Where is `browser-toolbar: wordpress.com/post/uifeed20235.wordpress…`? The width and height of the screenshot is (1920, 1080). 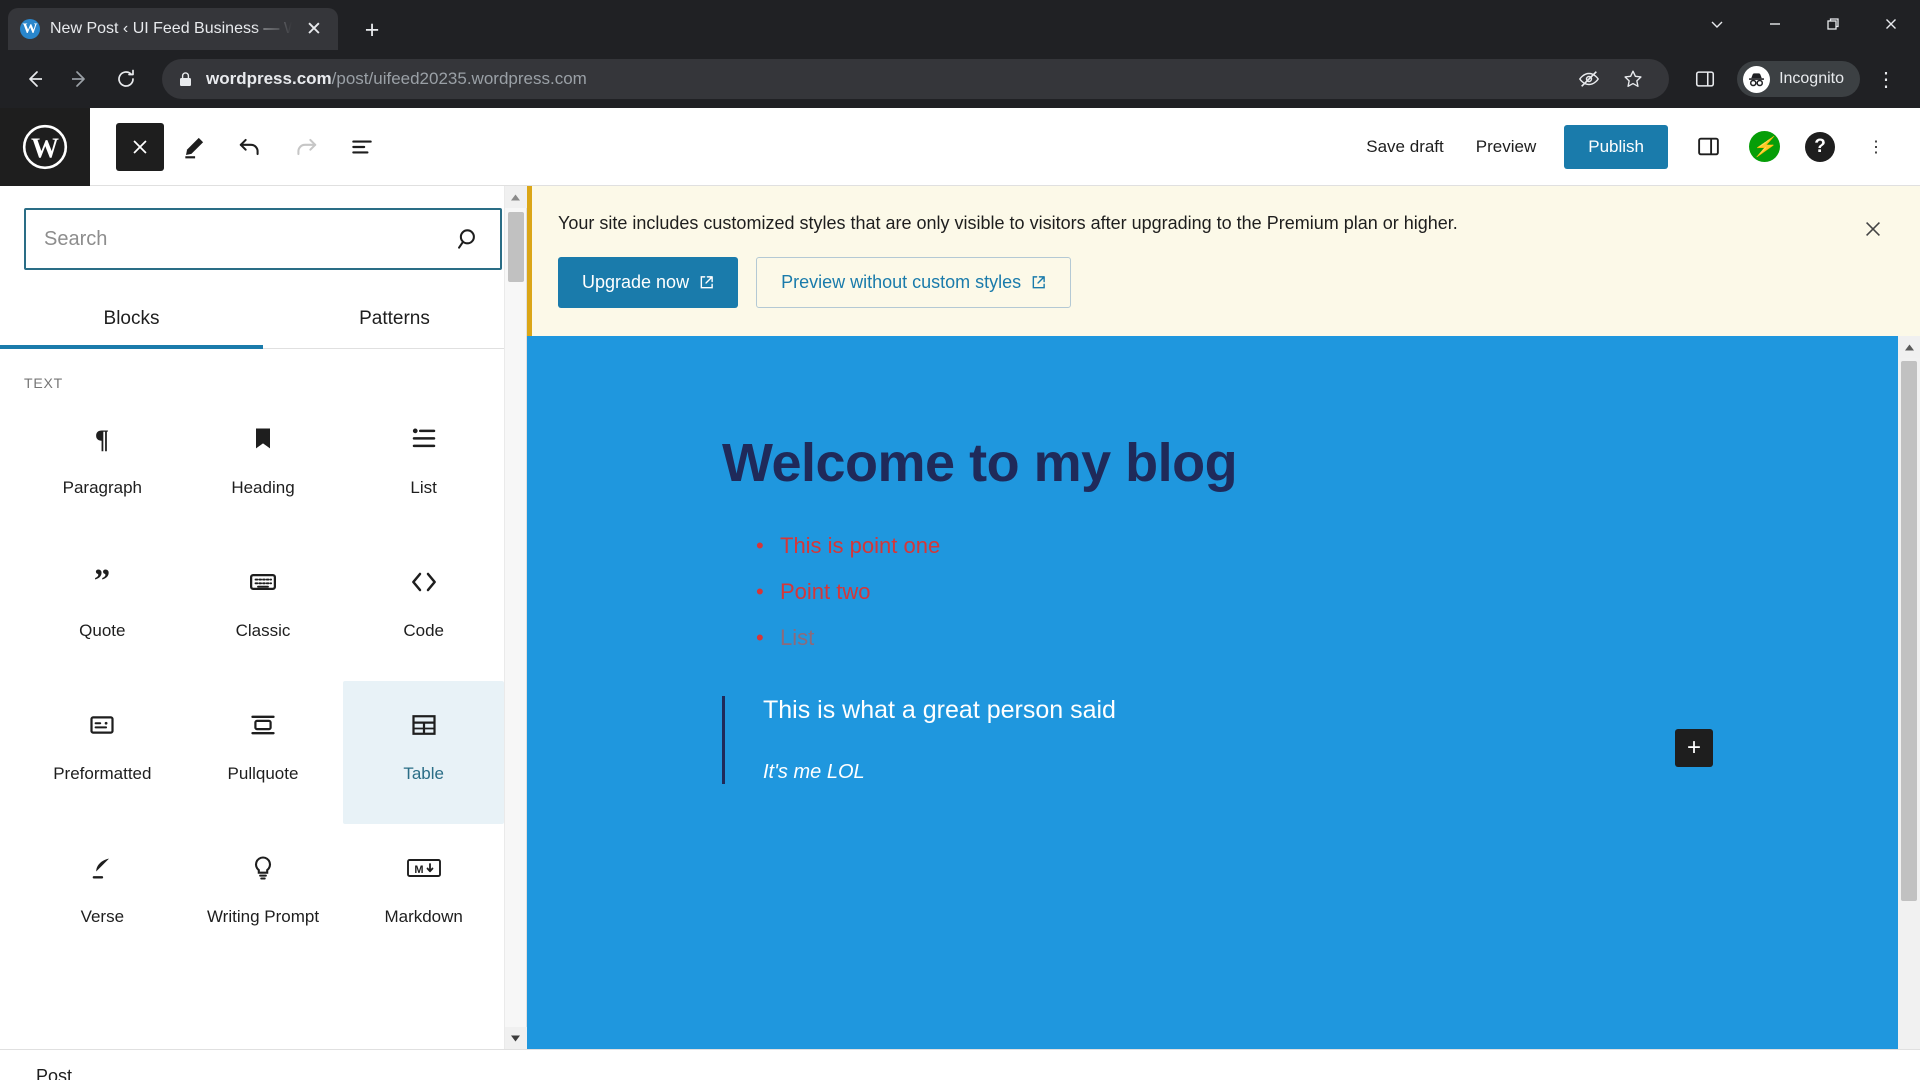
browser-toolbar: wordpress.com/post/uifeed20235.wordpress… is located at coordinates (960, 79).